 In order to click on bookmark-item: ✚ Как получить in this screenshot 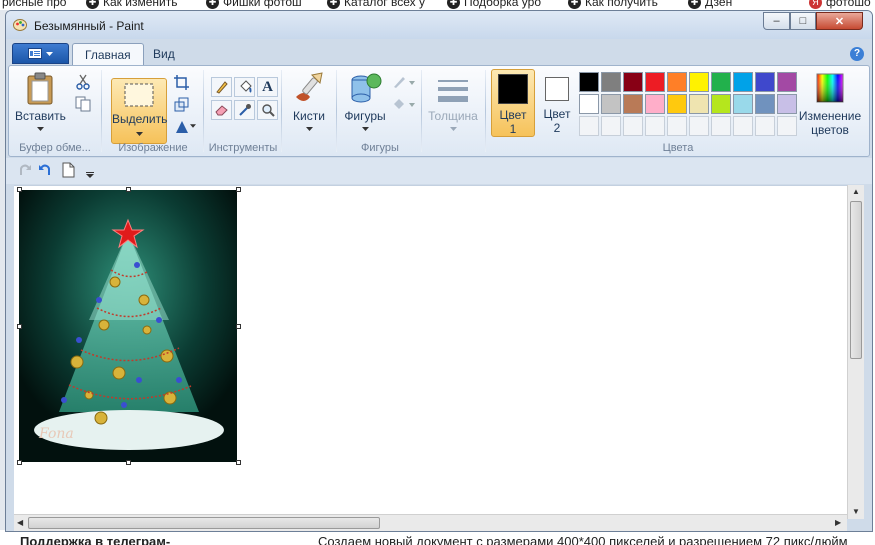, I will do `click(613, 5)`.